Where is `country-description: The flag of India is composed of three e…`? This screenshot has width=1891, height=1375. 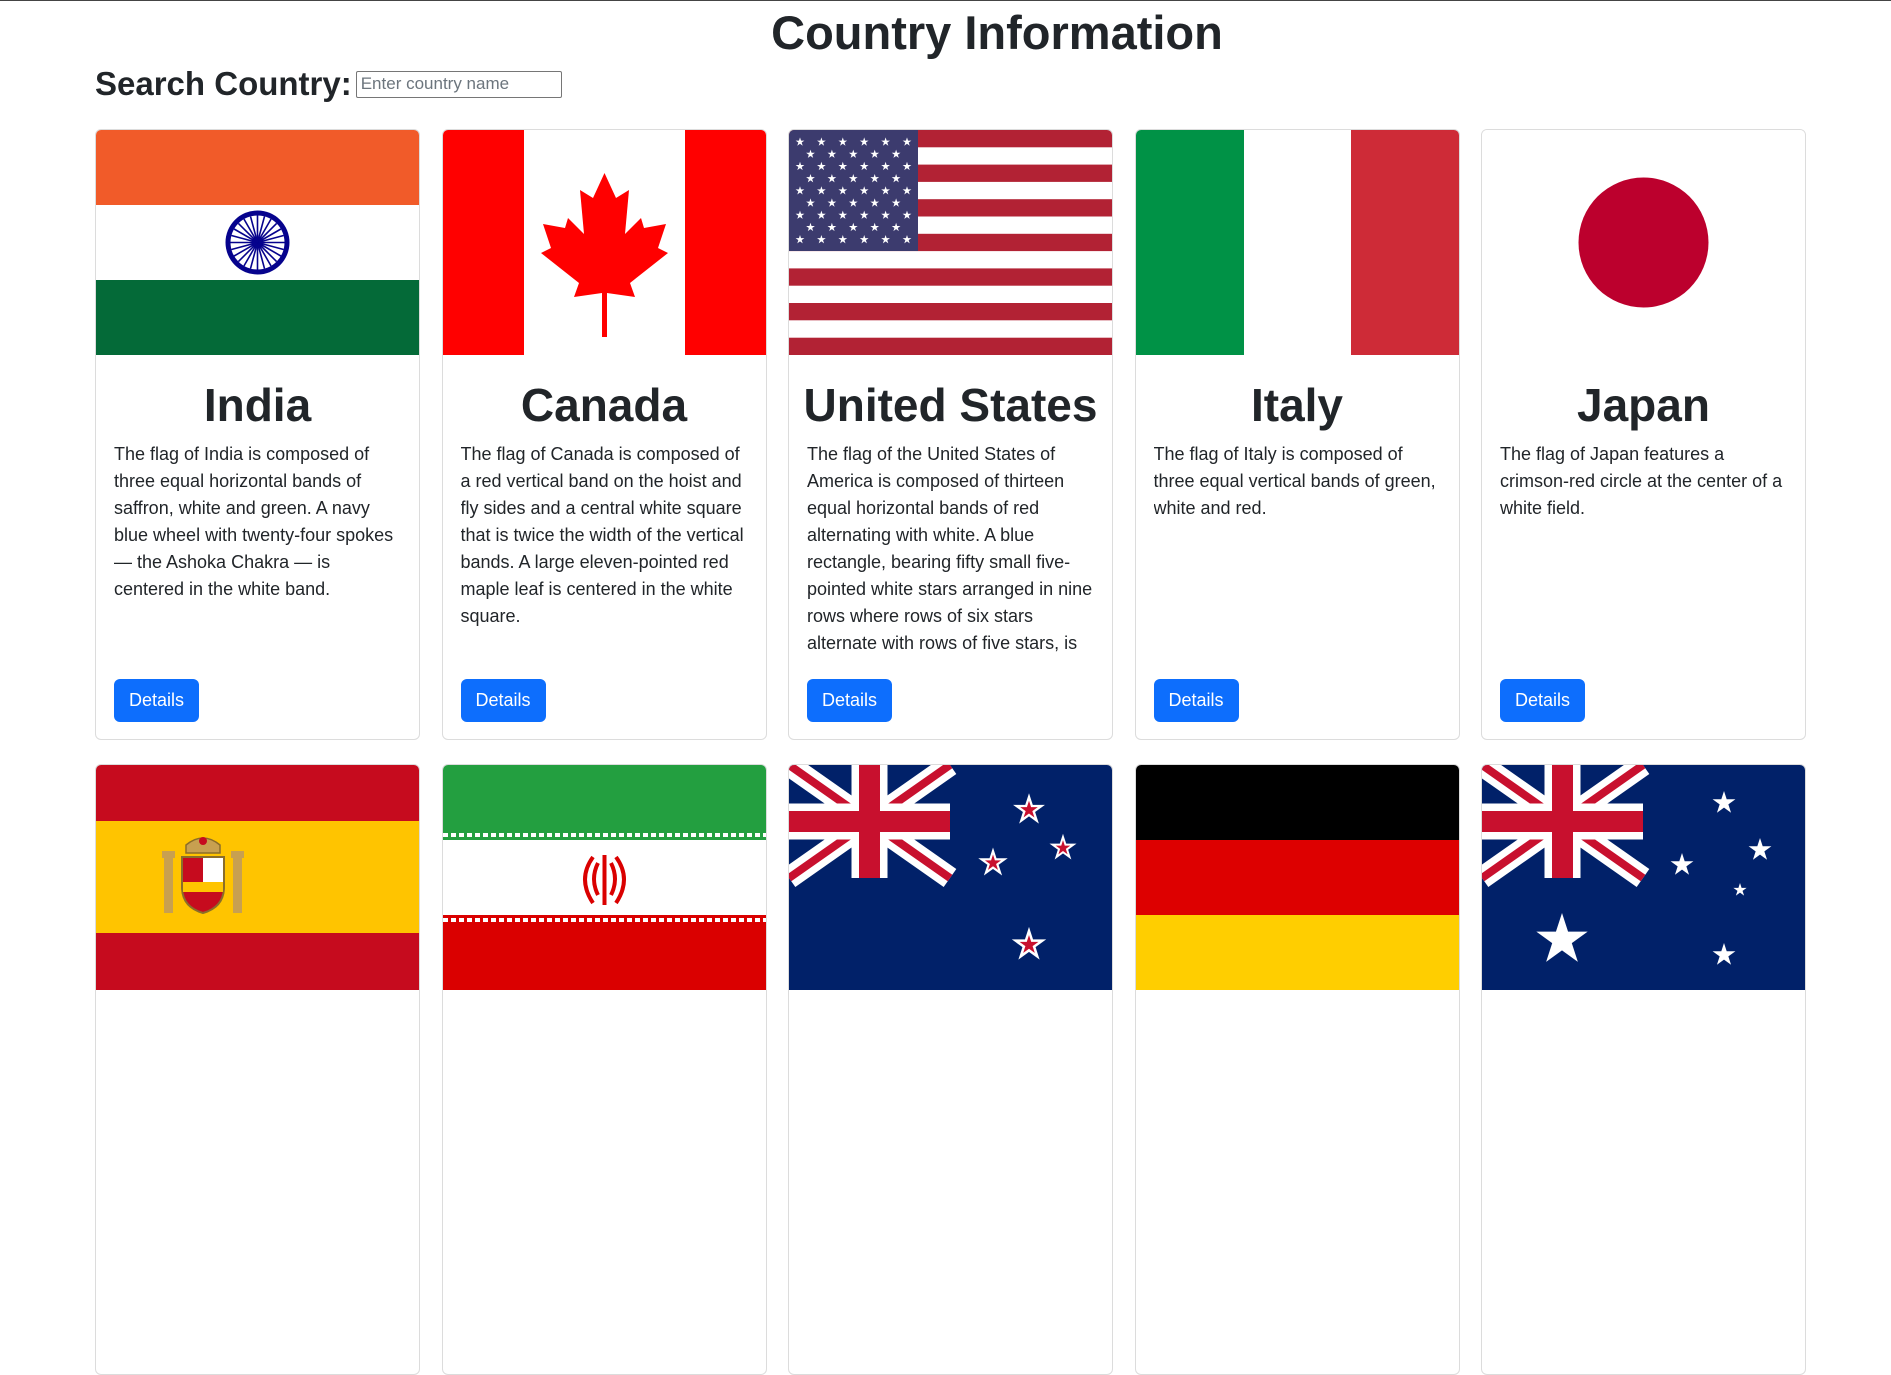 country-description: The flag of India is composed of three e… is located at coordinates (254, 521).